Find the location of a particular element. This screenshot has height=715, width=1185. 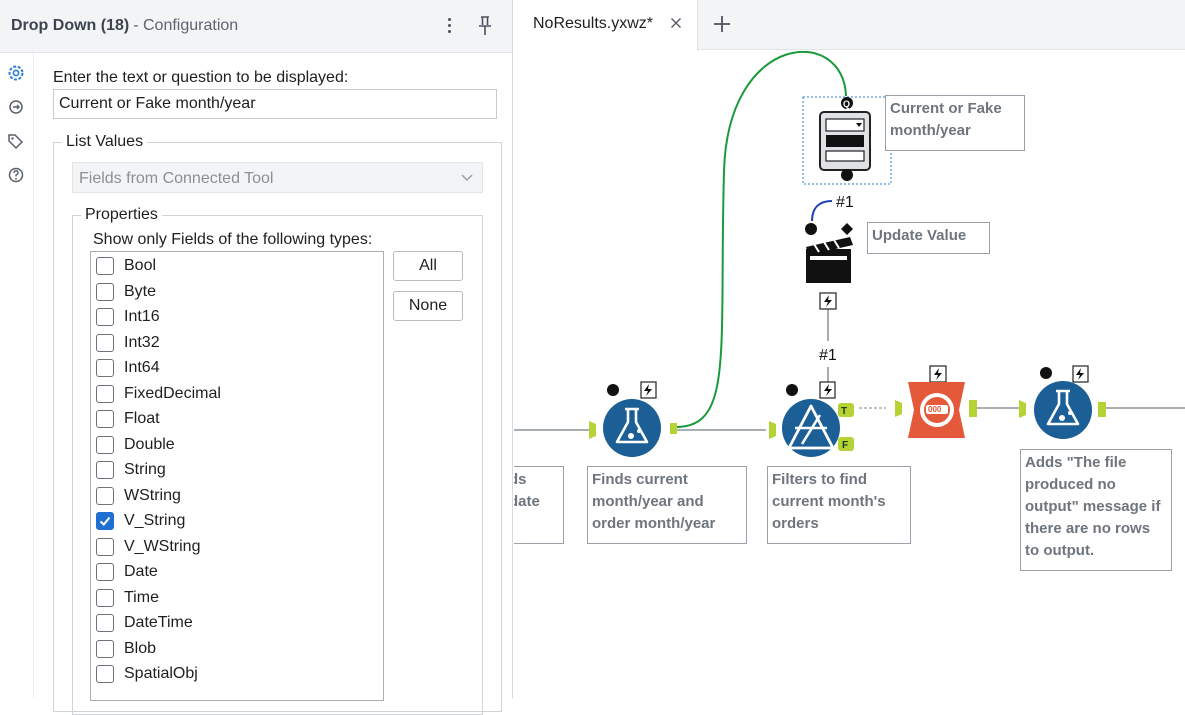

field-type-label: DateTime is located at coordinates (158, 622).